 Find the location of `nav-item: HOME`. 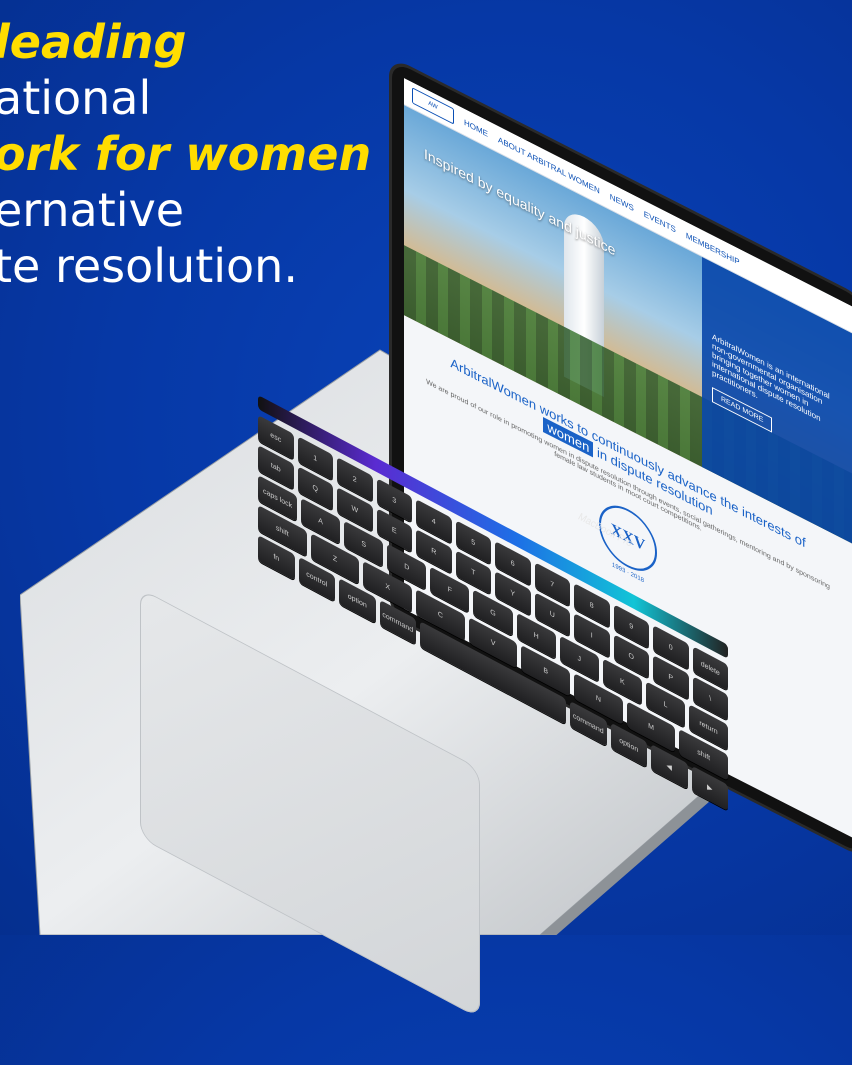

nav-item: HOME is located at coordinates (476, 128).